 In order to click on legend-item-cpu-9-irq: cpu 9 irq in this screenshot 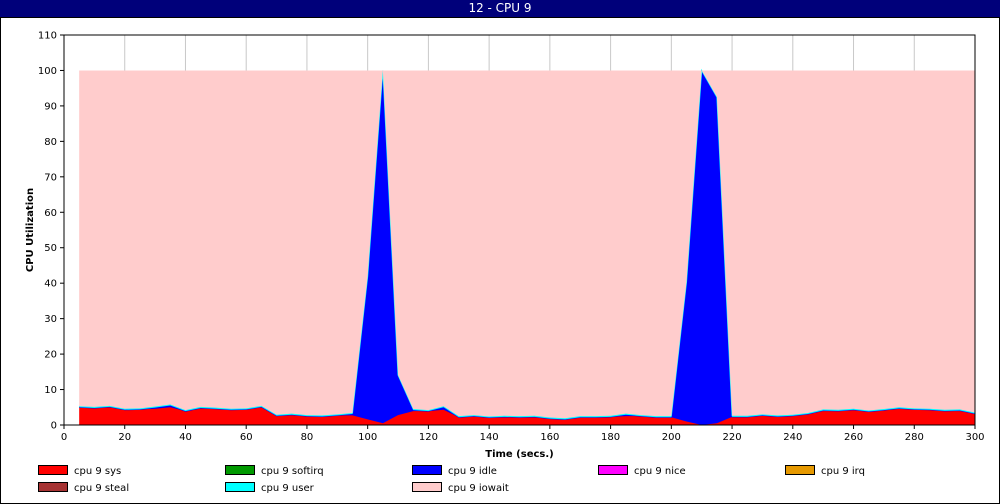, I will do `click(825, 472)`.